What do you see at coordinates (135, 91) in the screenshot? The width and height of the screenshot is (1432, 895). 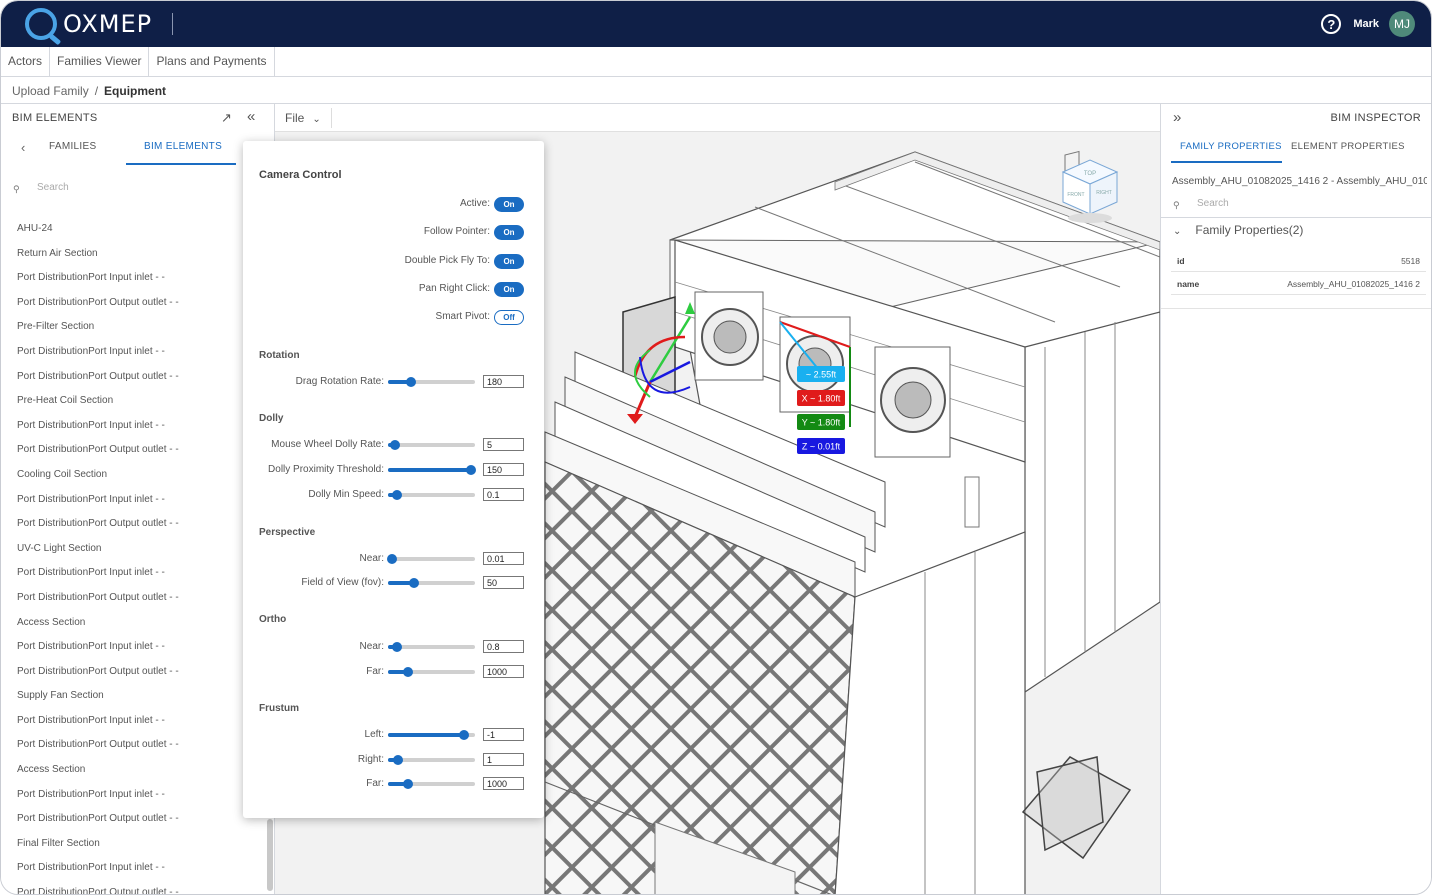 I see `breadcrumb-current: Equipment` at bounding box center [135, 91].